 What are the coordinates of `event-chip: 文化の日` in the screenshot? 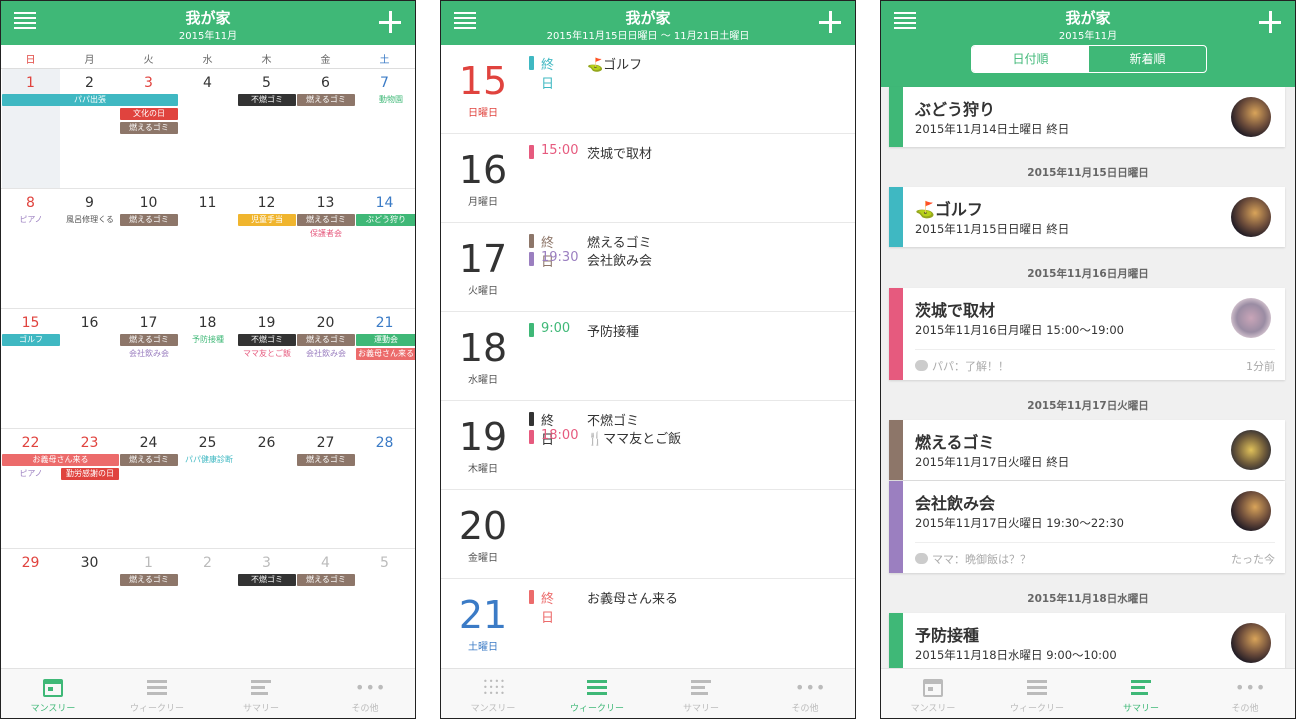 It's located at (149, 114).